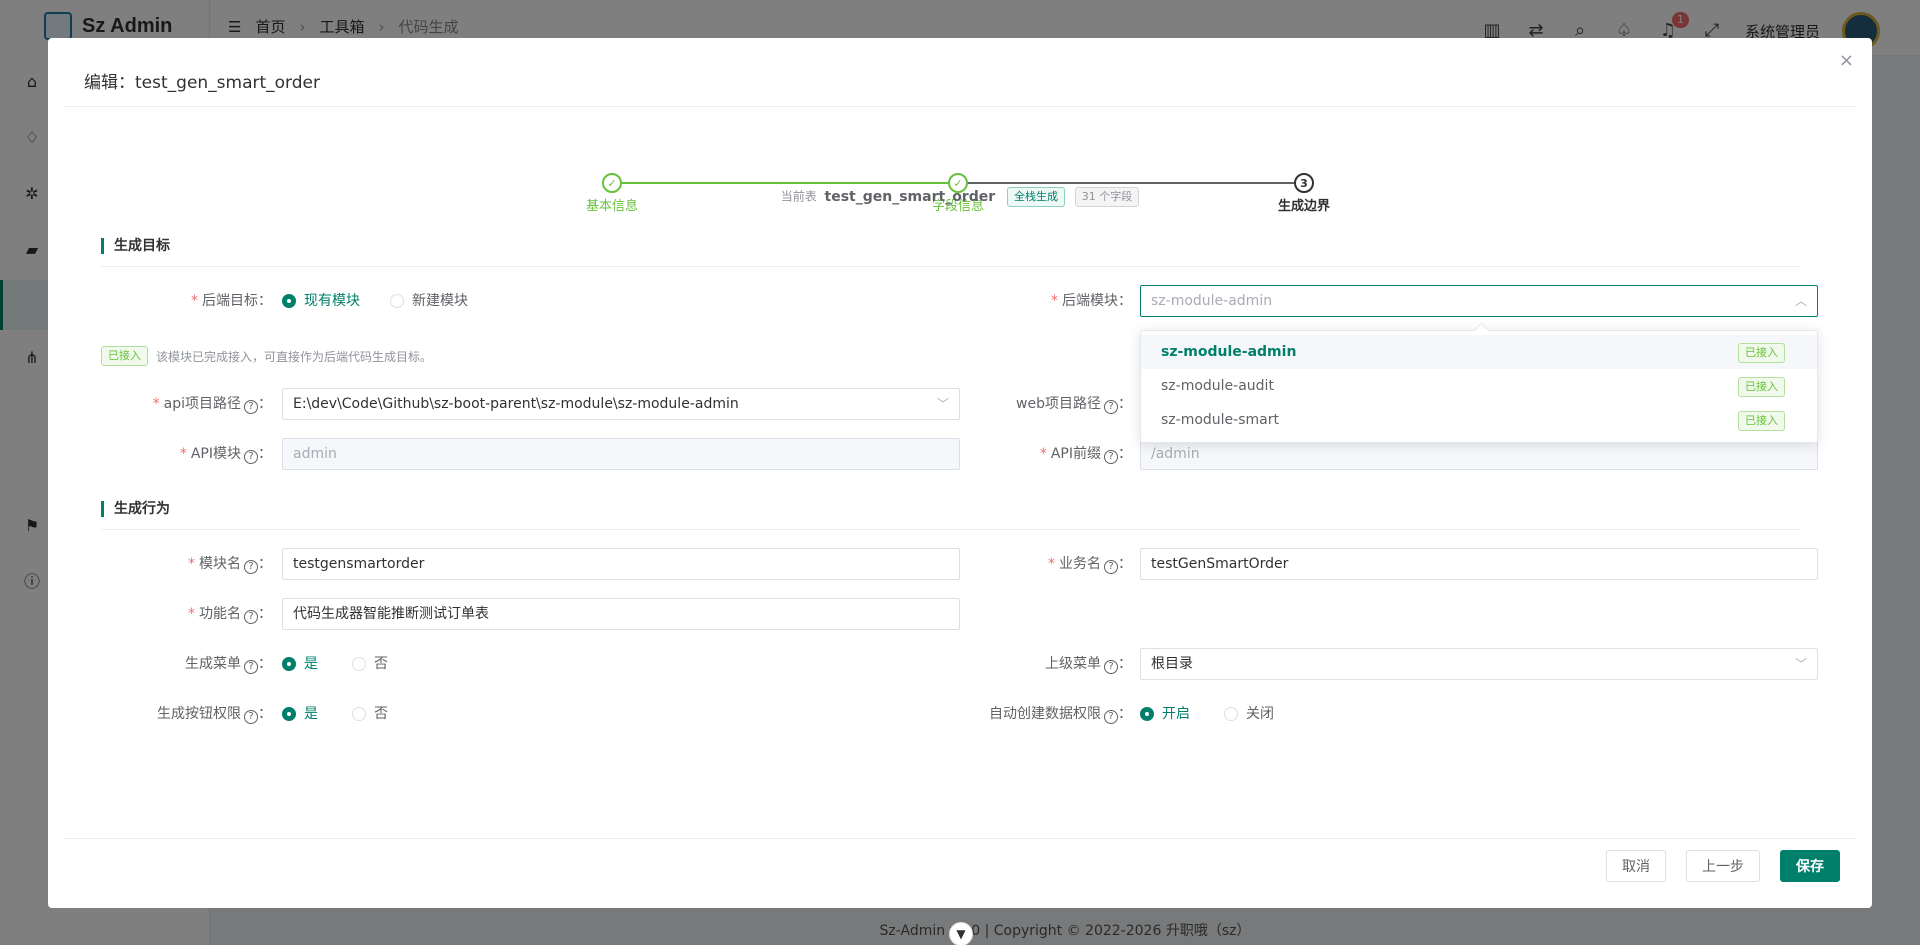  I want to click on auto-data-perm-radio-group: 开启 关闭, so click(1207, 714).